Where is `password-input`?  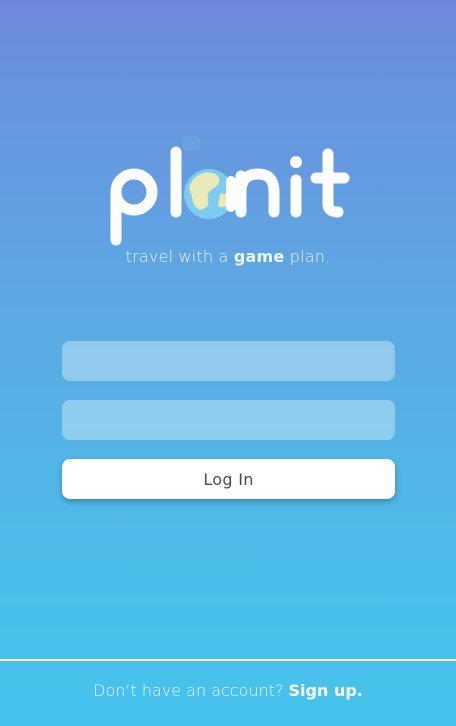
password-input is located at coordinates (228, 420).